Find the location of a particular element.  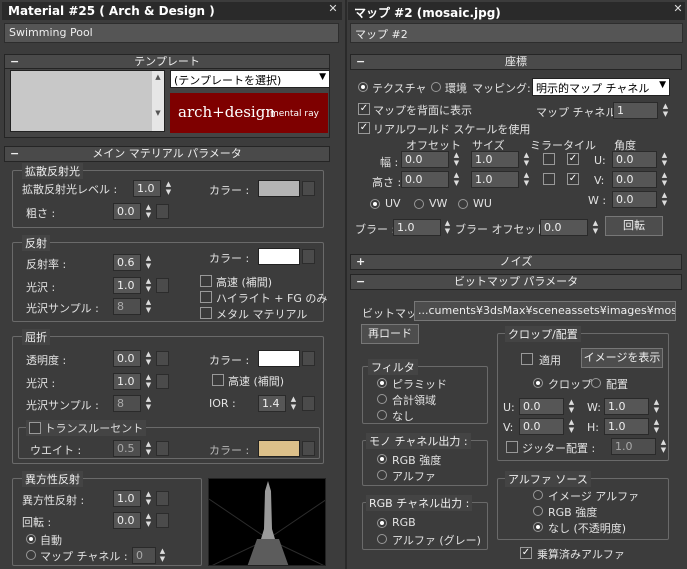

ior-map-button is located at coordinates (308, 403).